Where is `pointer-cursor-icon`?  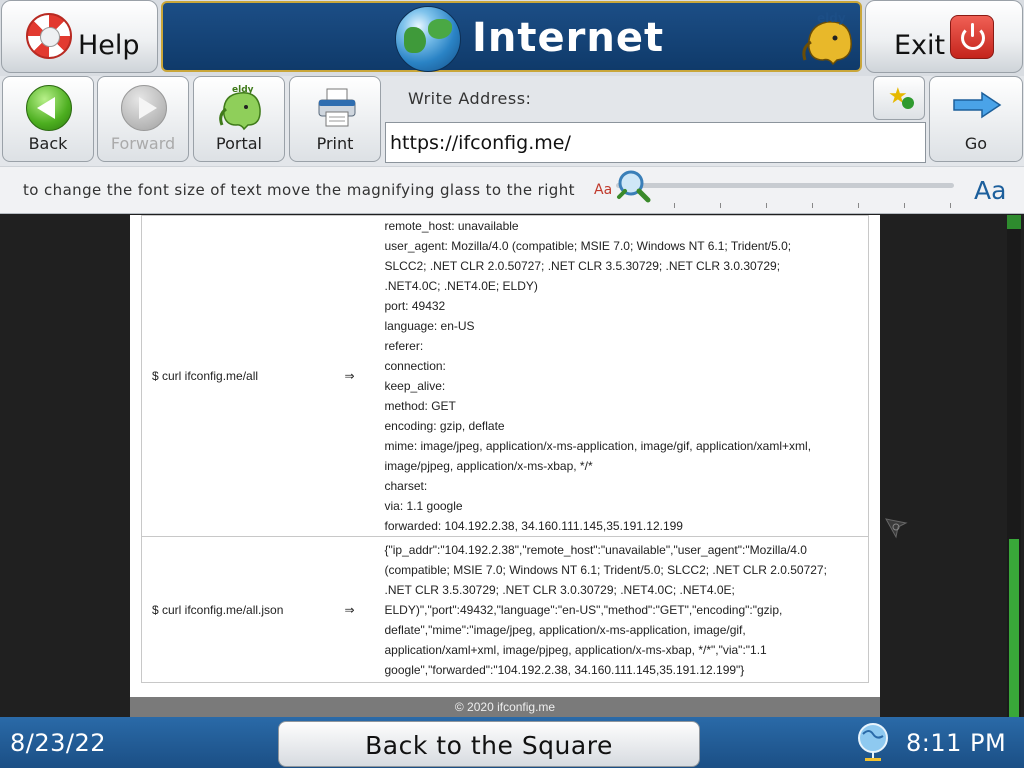
pointer-cursor-icon is located at coordinates (896, 528).